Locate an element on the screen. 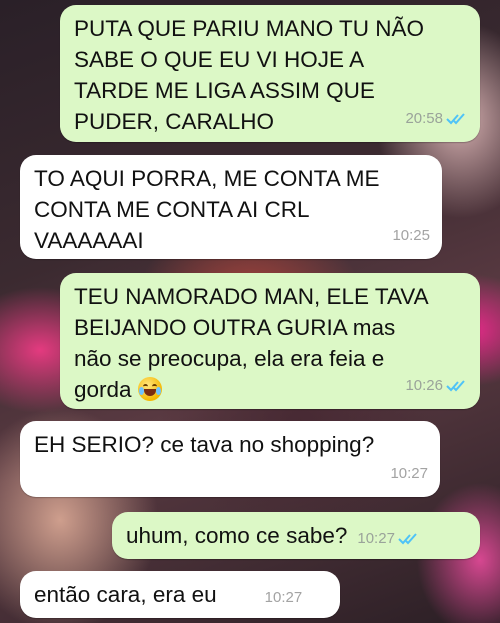 This screenshot has height=623, width=500. message-bubble-outgoing: uhum, como ce sabe? 10:27 is located at coordinates (296, 535).